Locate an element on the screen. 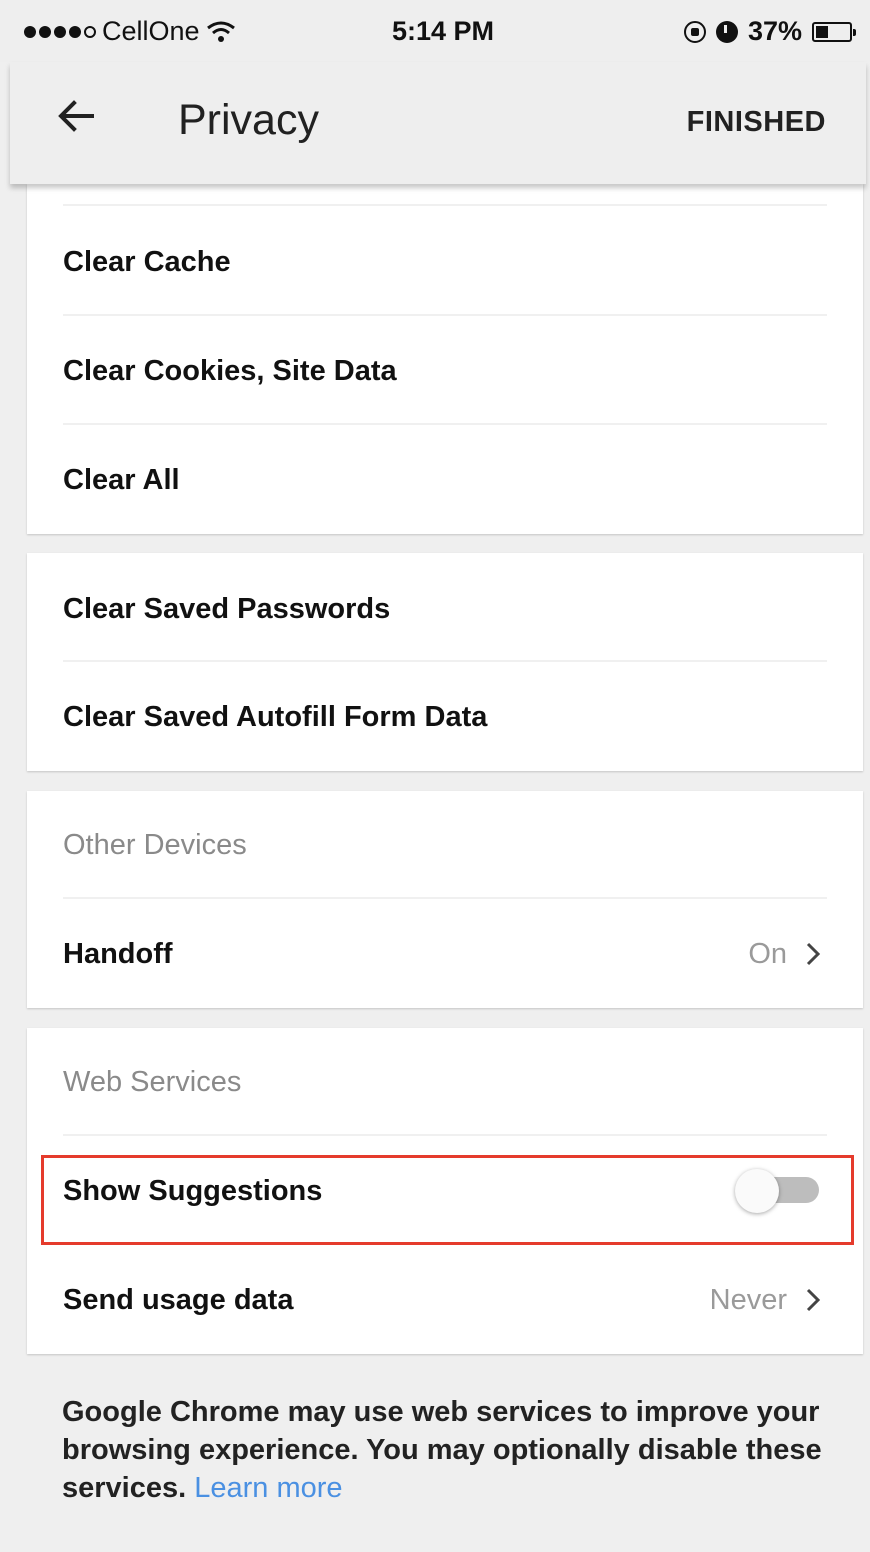 This screenshot has width=870, height=1552. handoff-value: On is located at coordinates (767, 953).